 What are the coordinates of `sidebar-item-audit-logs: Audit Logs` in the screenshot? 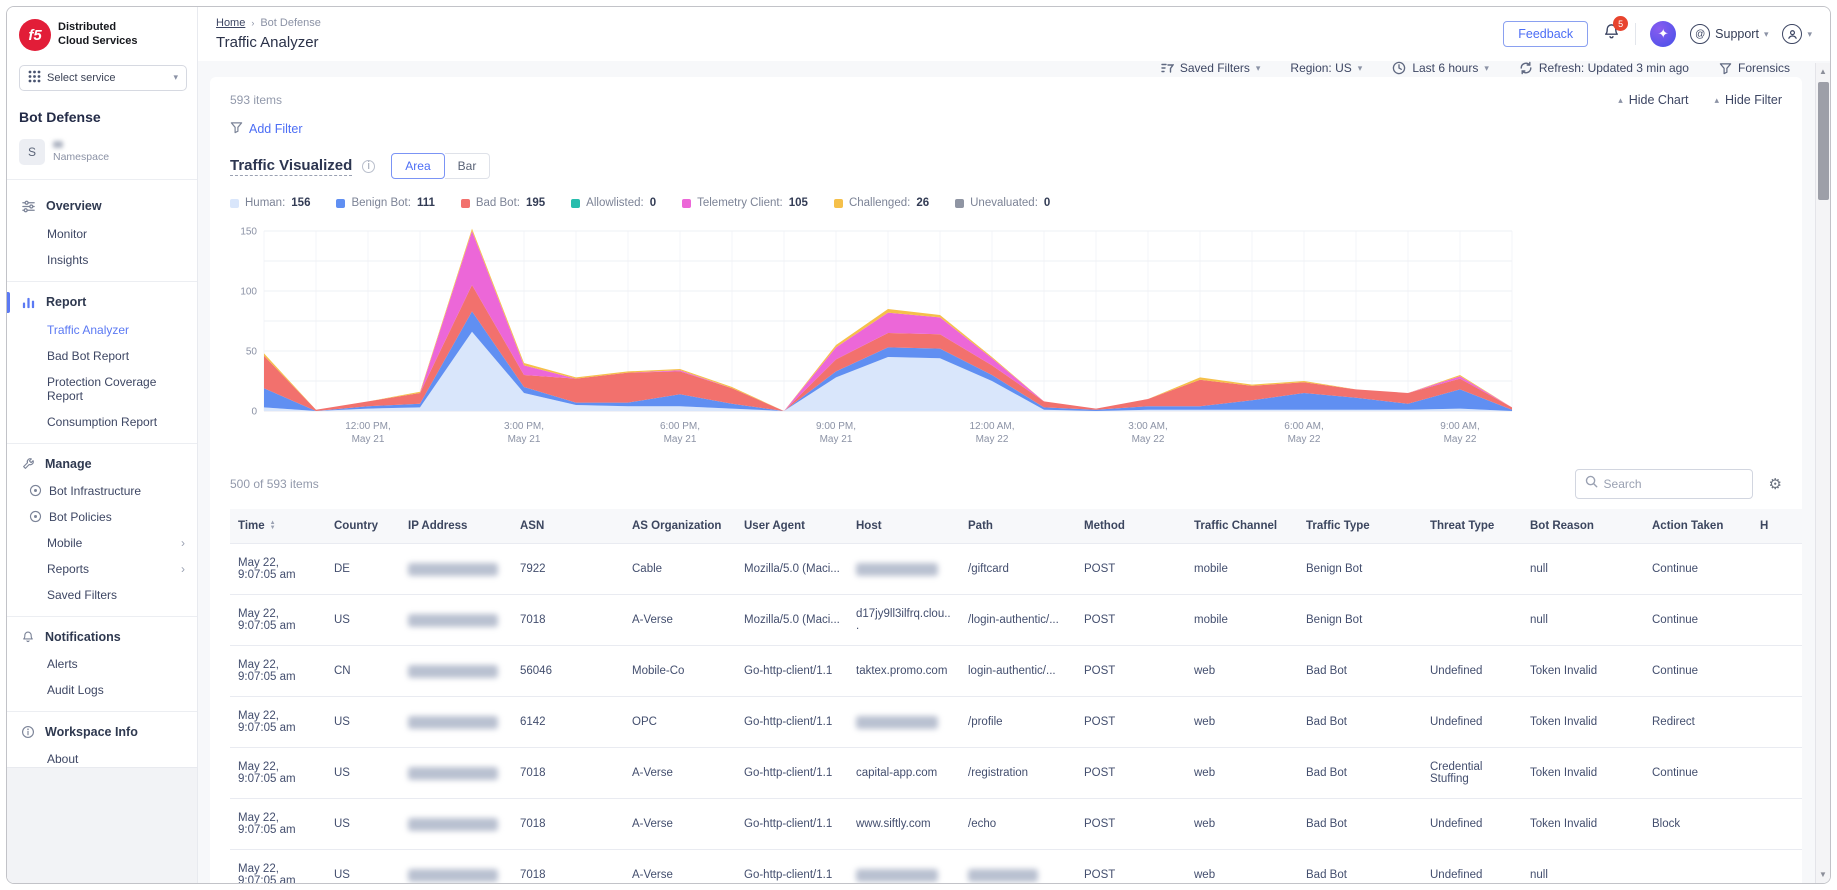 It's located at (102, 690).